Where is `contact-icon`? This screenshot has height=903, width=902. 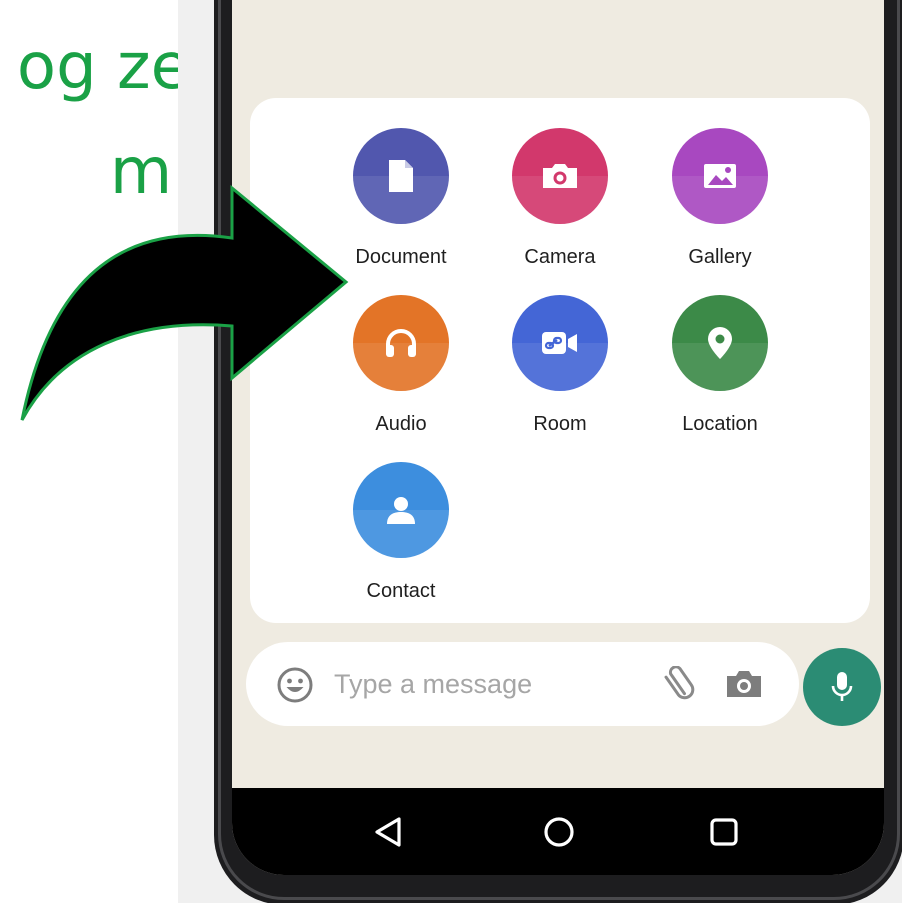 contact-icon is located at coordinates (401, 510).